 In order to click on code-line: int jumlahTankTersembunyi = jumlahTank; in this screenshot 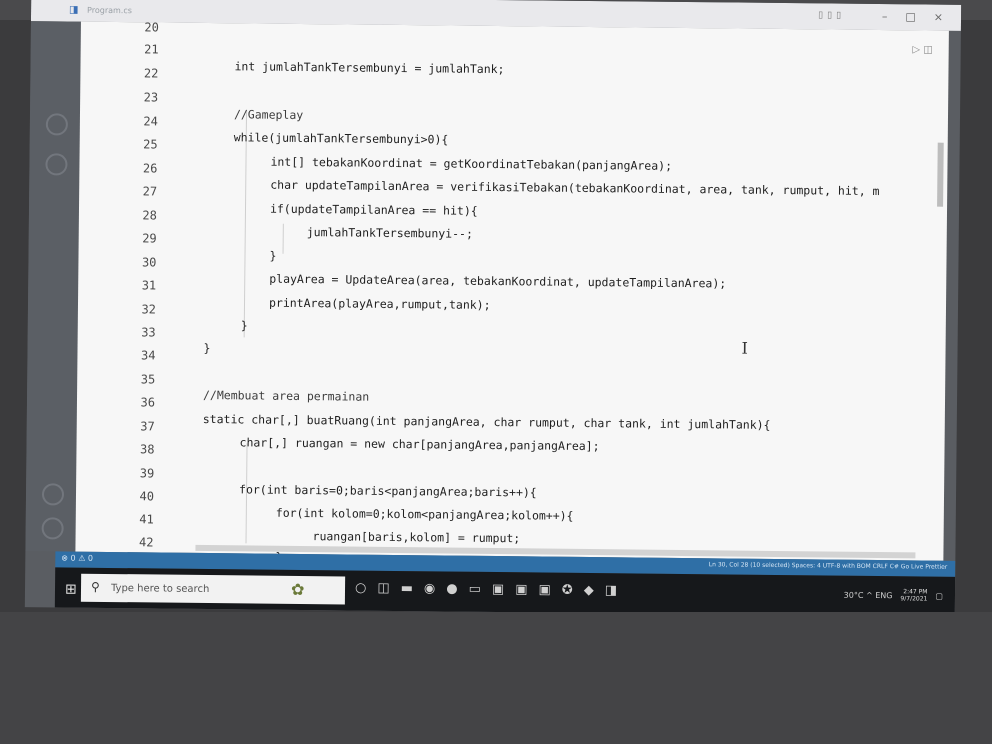, I will do `click(369, 68)`.